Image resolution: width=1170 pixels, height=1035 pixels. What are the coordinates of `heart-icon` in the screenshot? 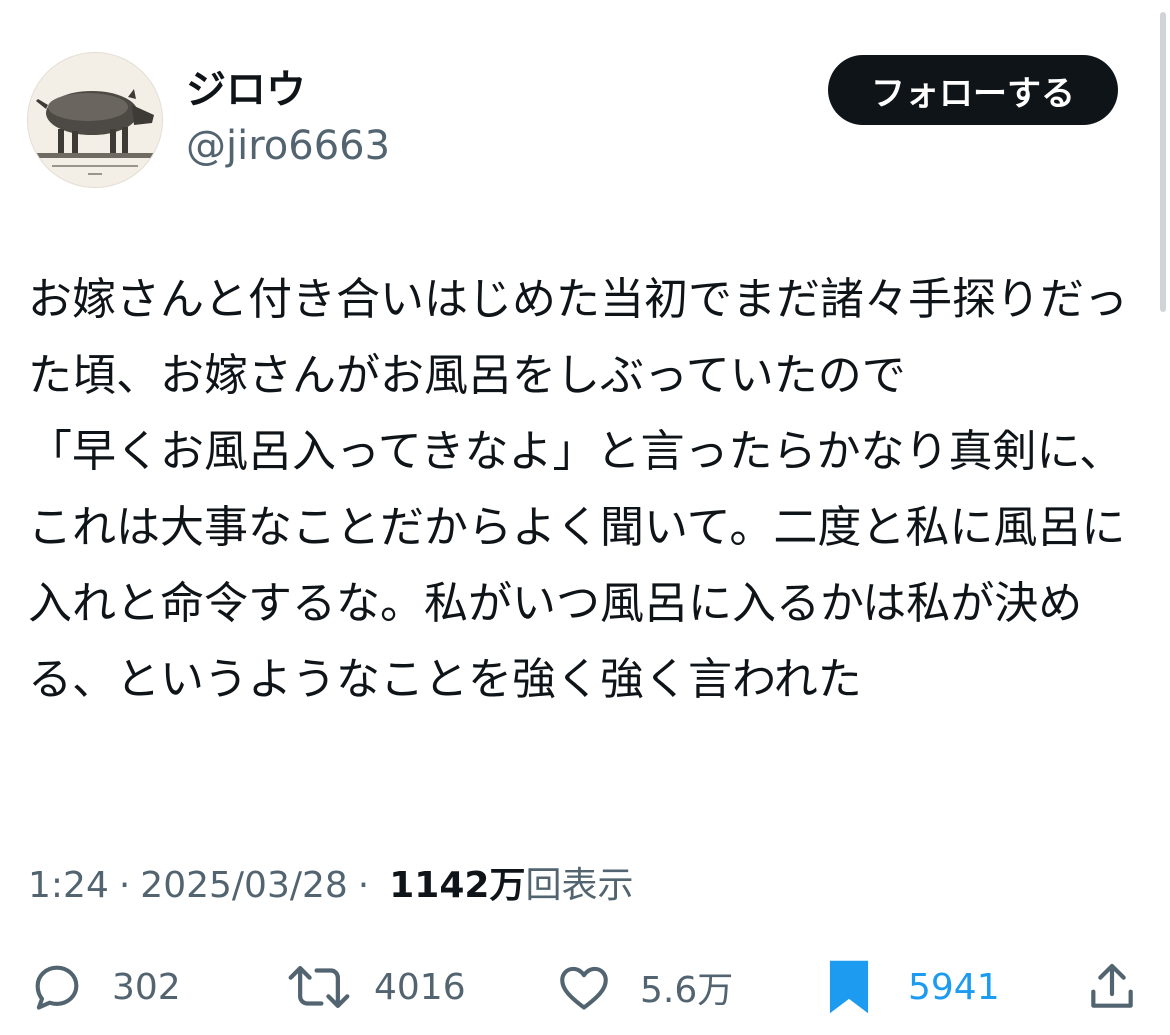 It's located at (584, 987).